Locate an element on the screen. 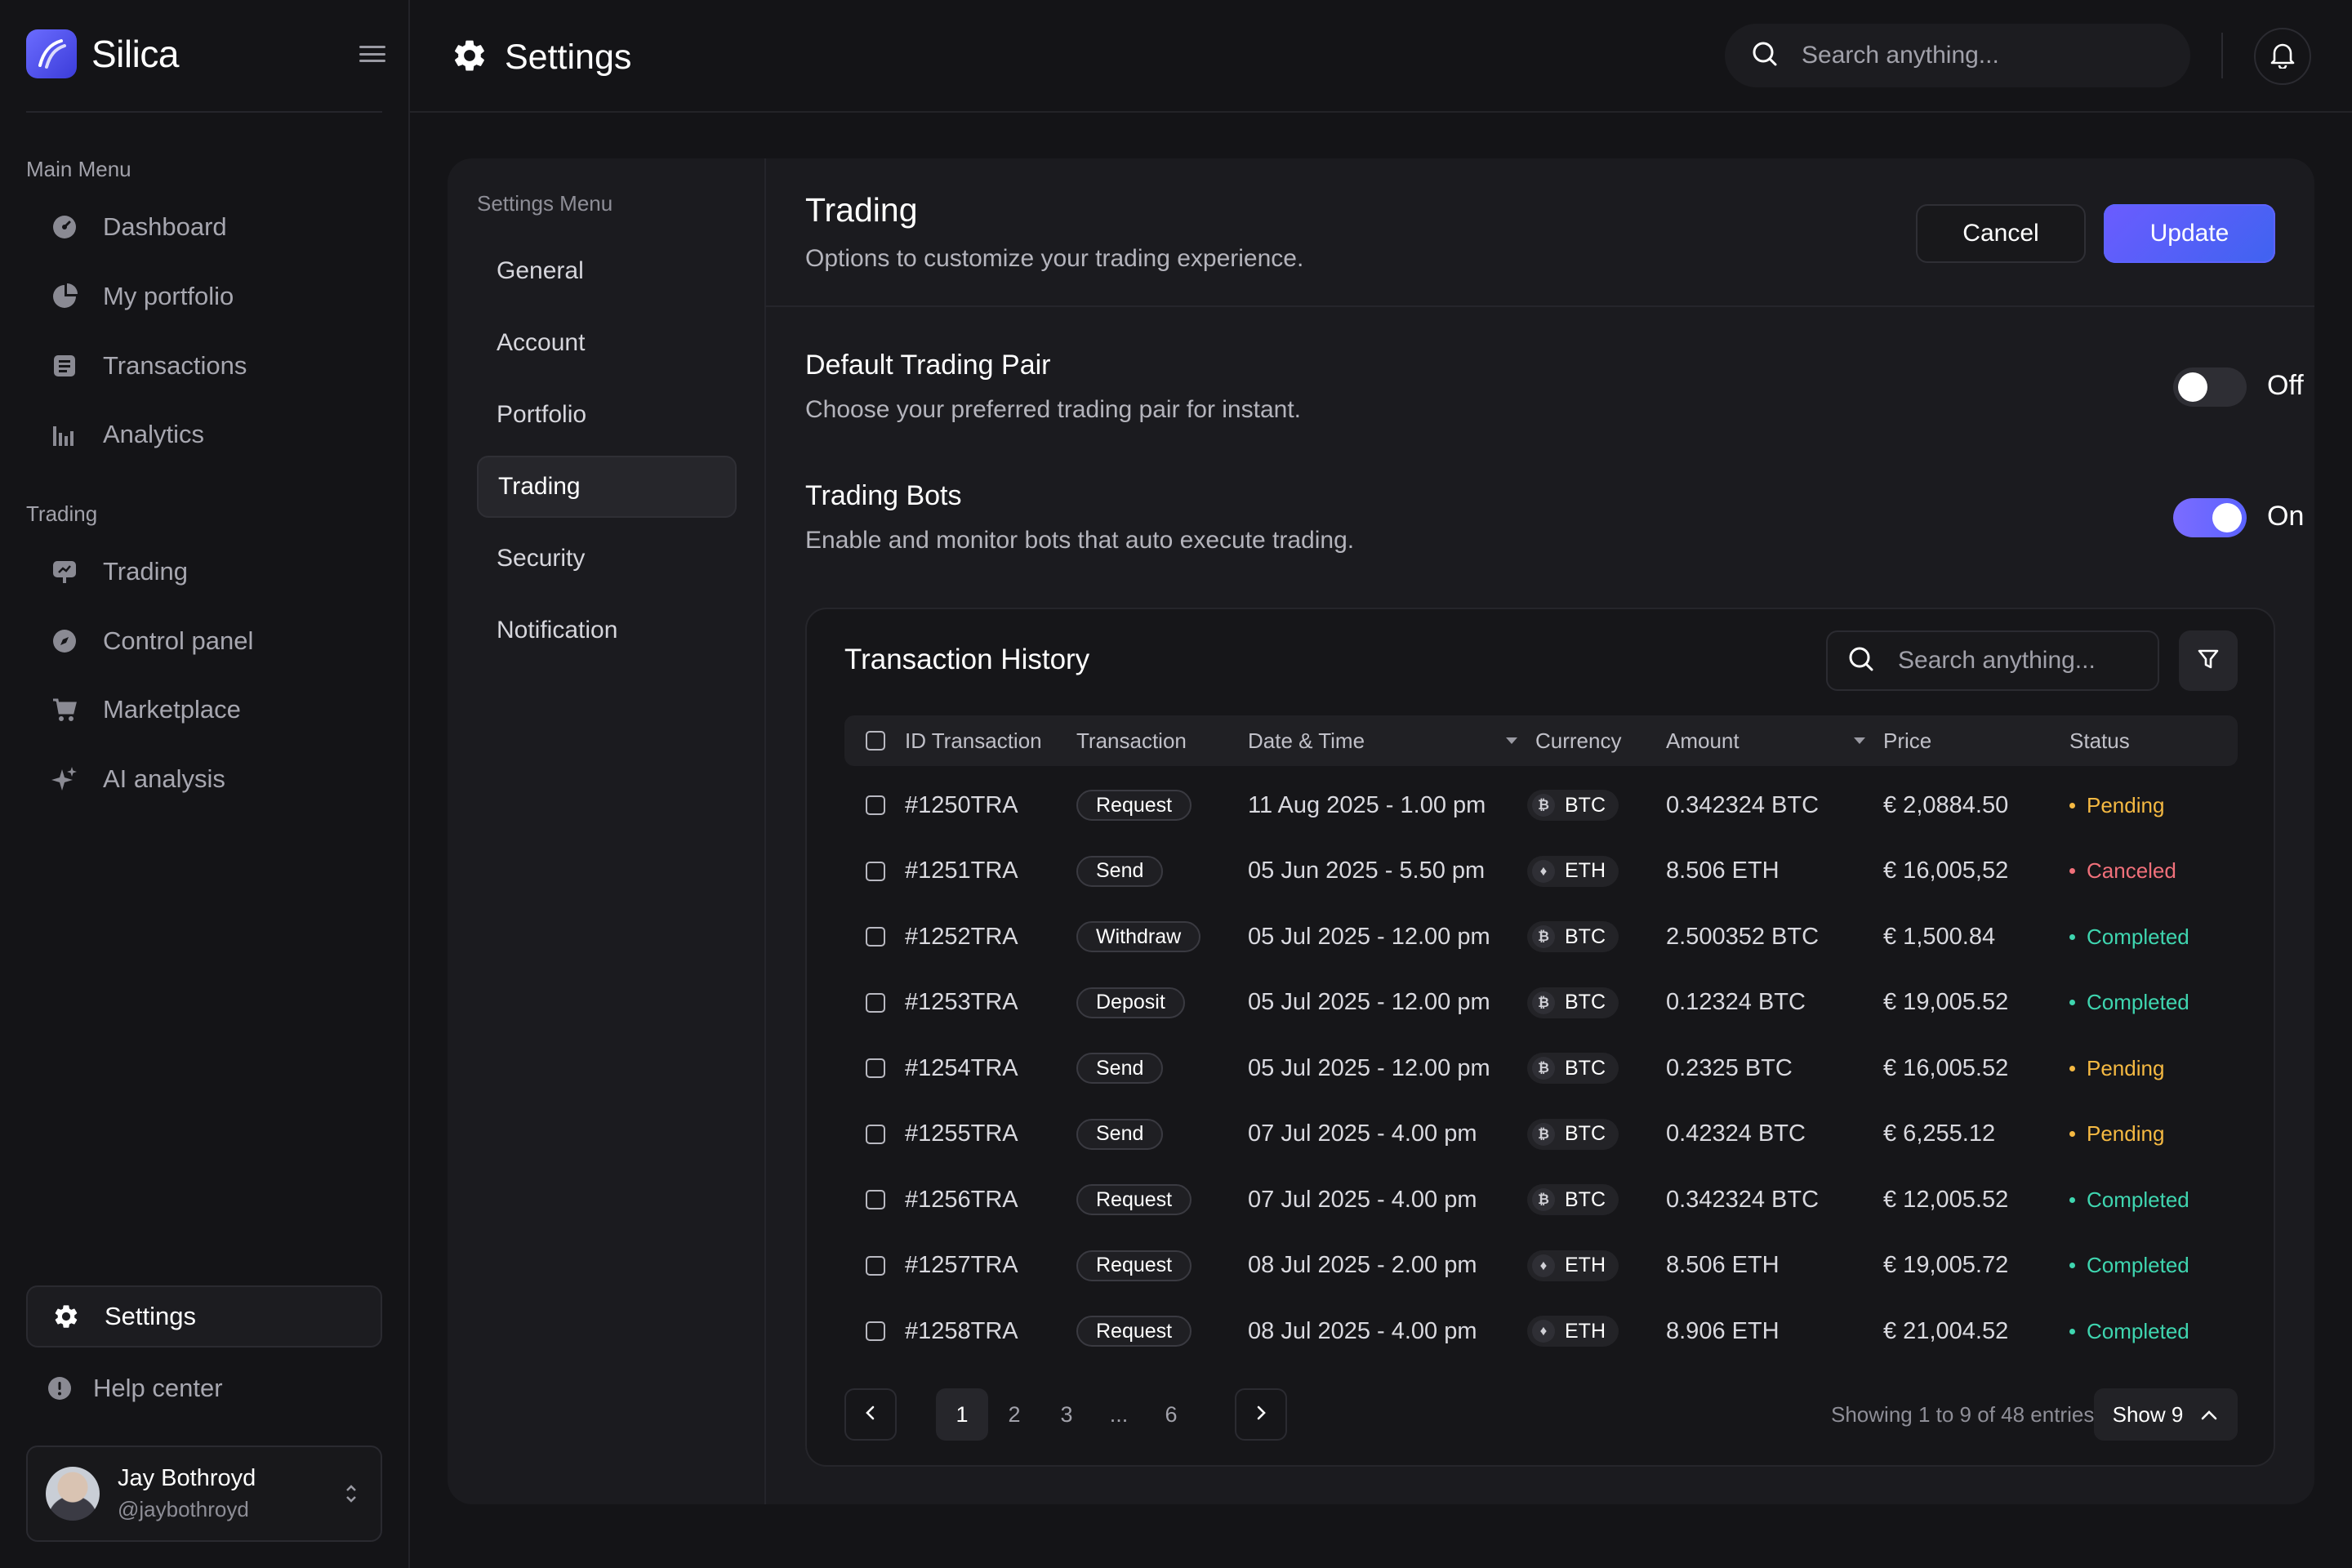  column-price: Price is located at coordinates (1907, 740).